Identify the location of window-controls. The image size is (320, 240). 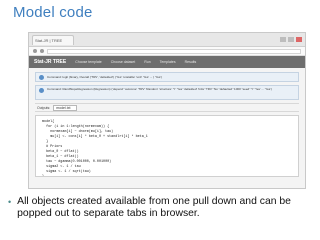
(291, 39).